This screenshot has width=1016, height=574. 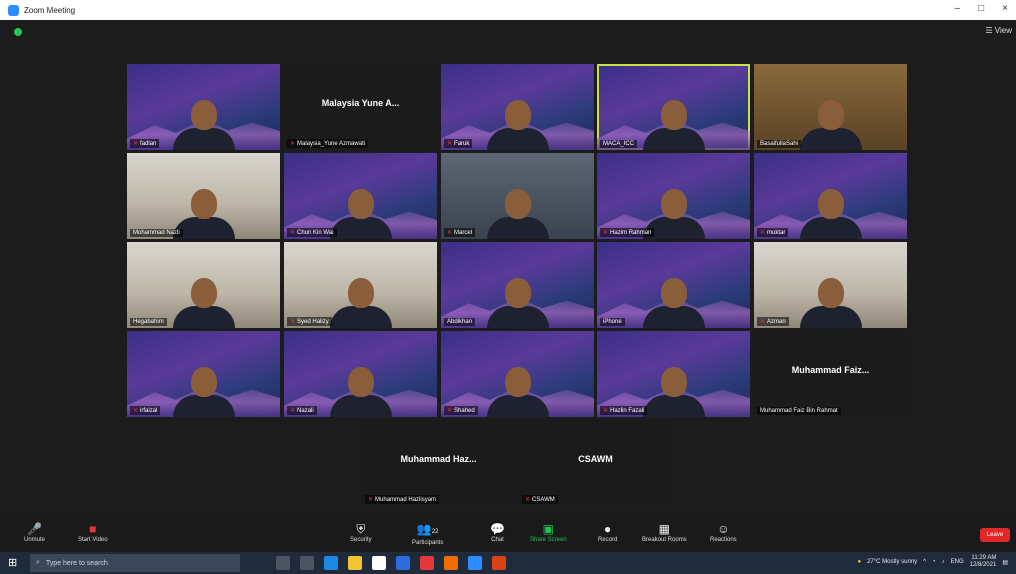 What do you see at coordinates (34, 532) in the screenshot?
I see `unmute-button: 🎤 Unmute` at bounding box center [34, 532].